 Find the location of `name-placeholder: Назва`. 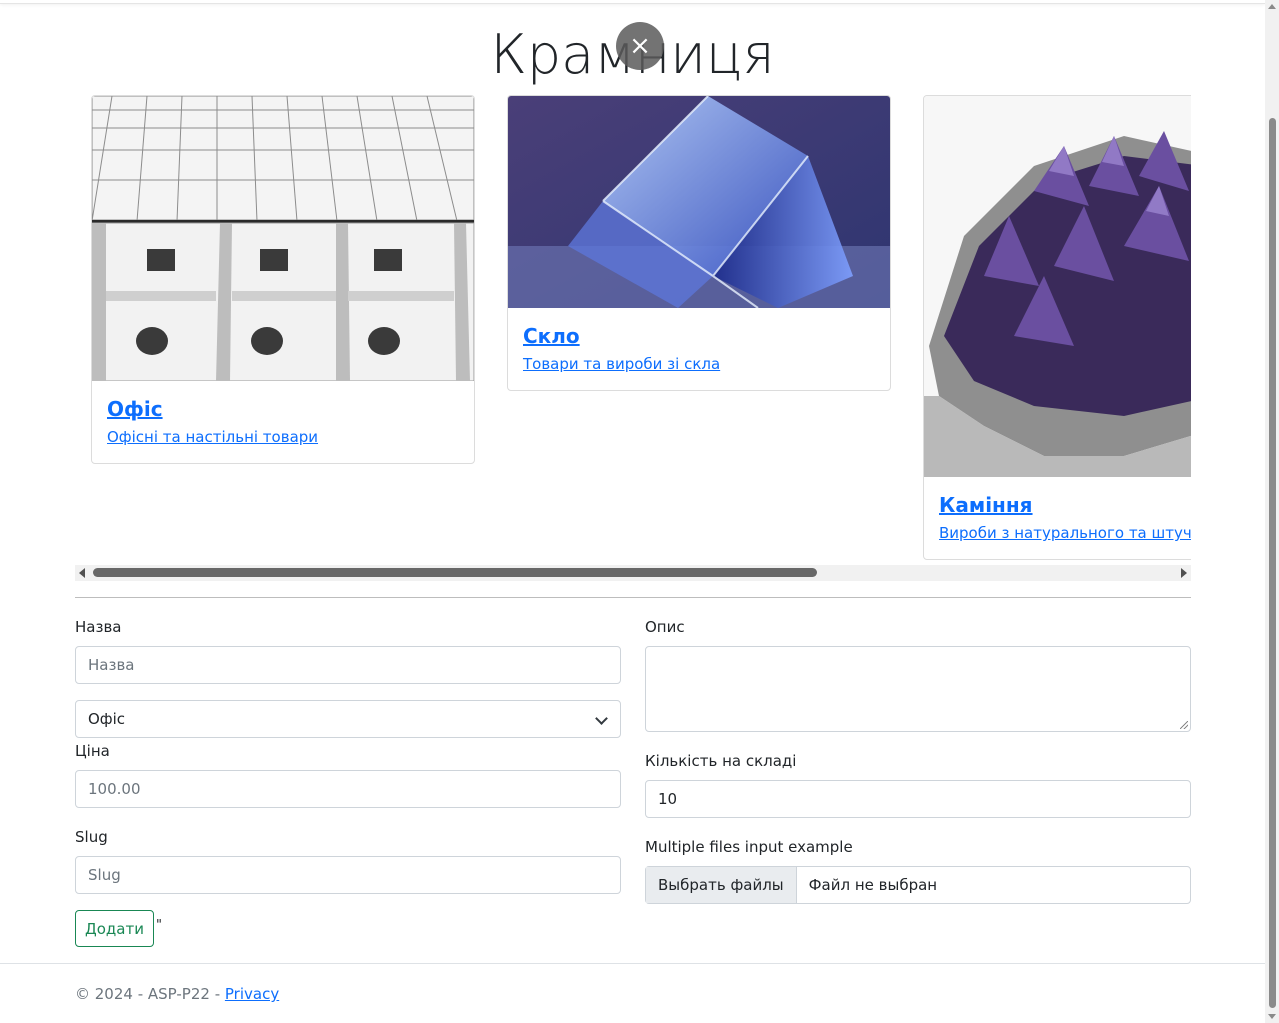

name-placeholder: Назва is located at coordinates (111, 665).